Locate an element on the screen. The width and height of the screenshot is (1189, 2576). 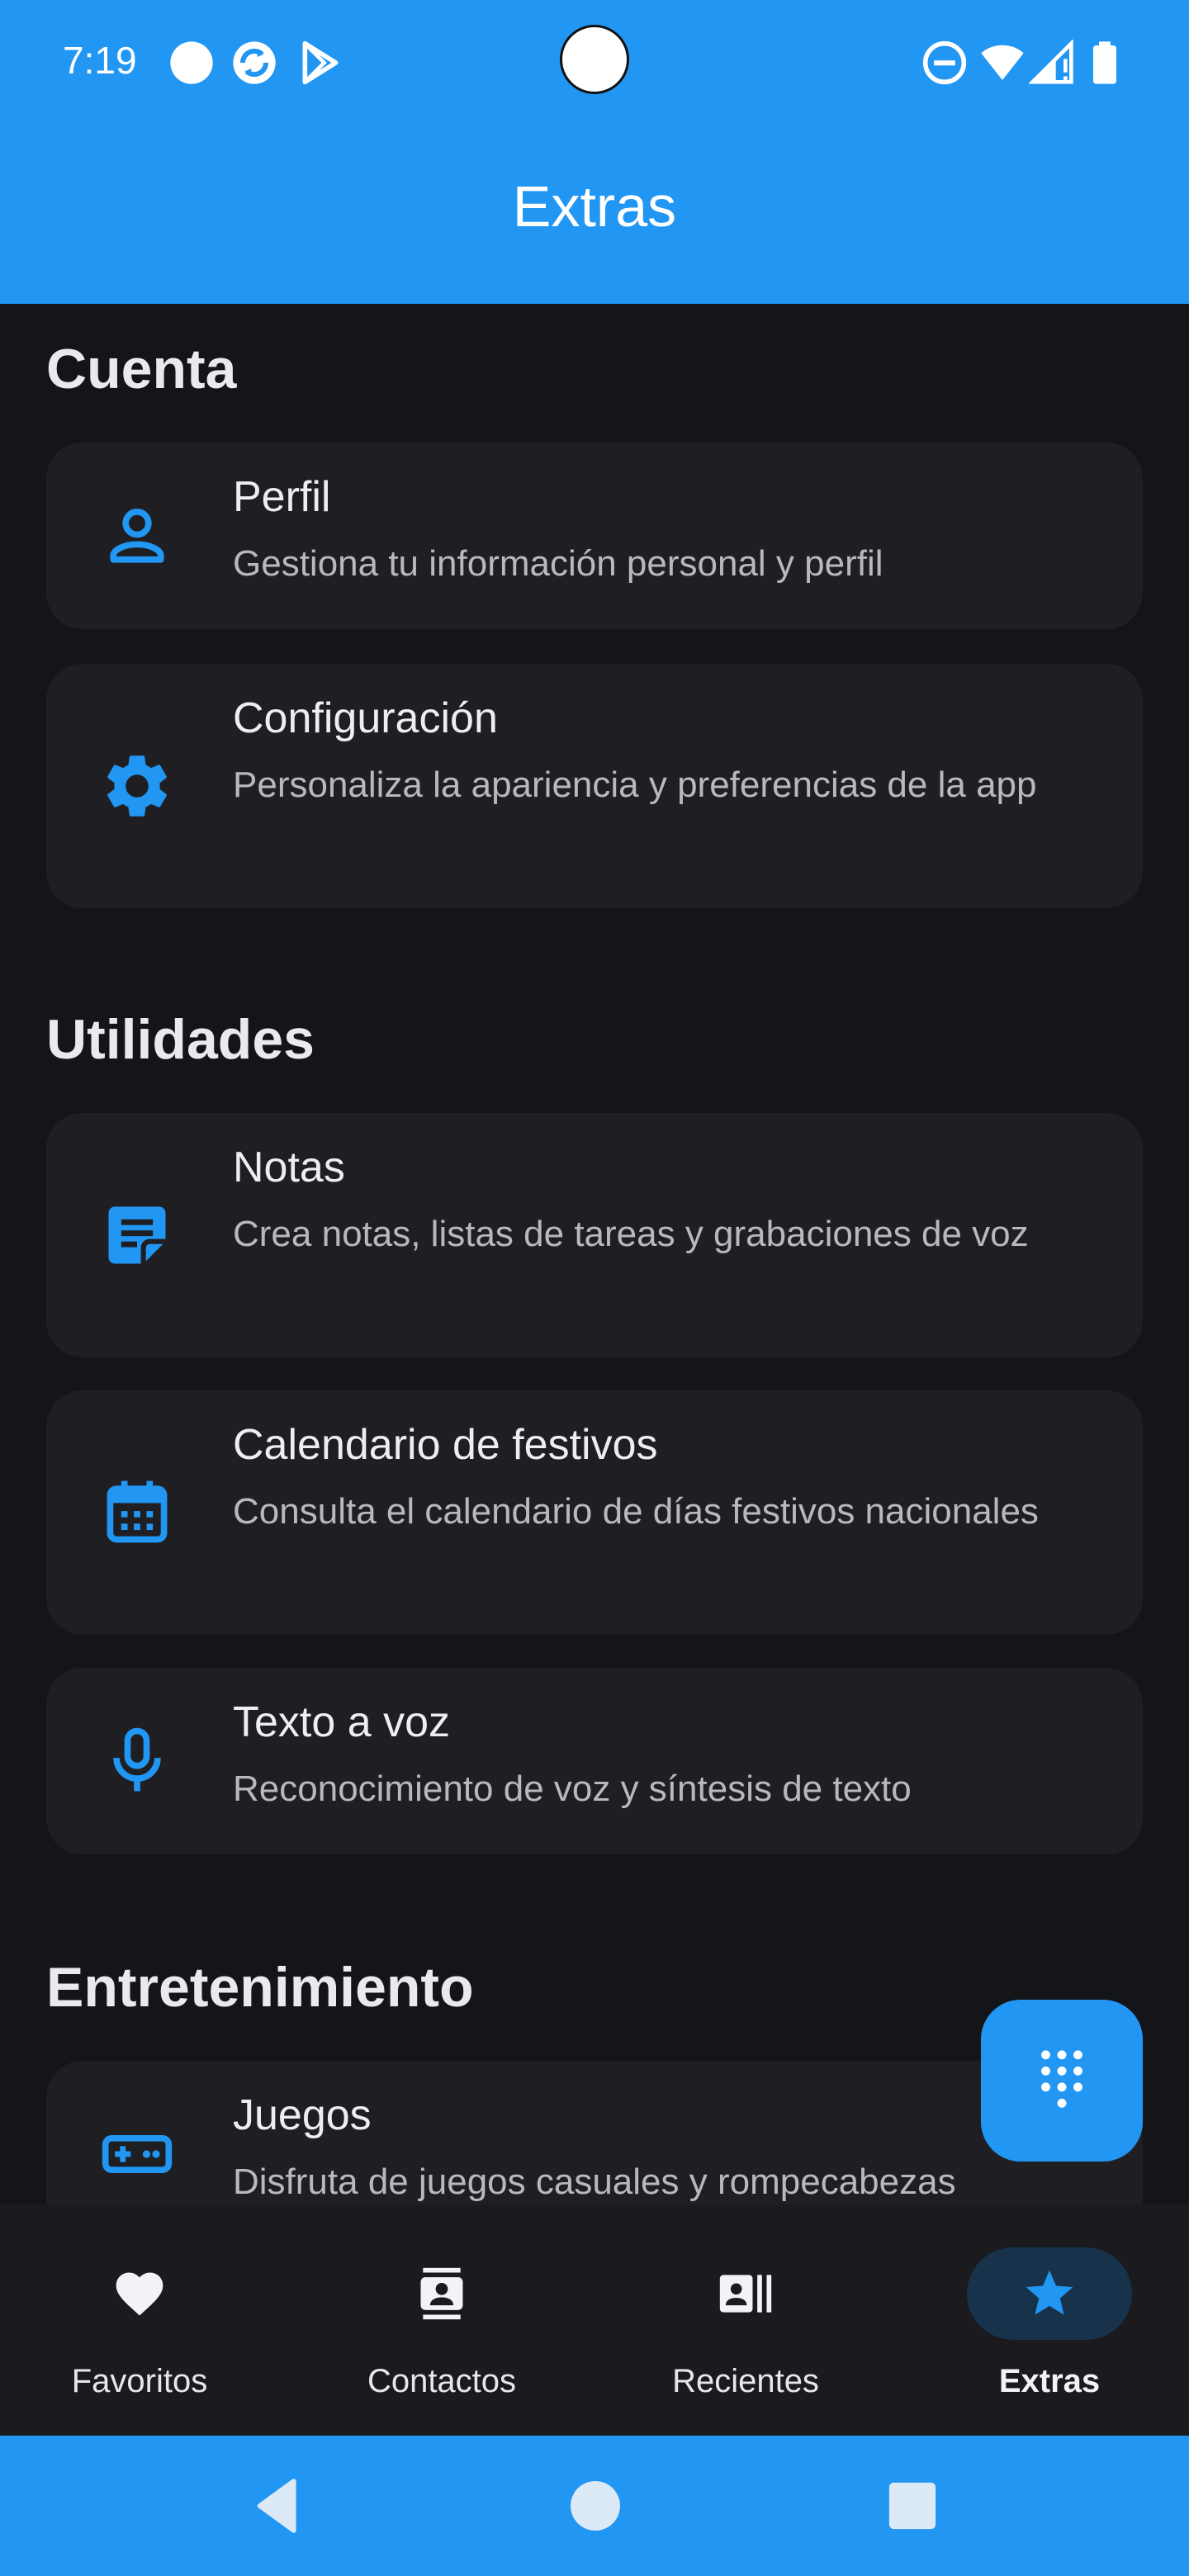
do-not-disturb-icon is located at coordinates (944, 62).